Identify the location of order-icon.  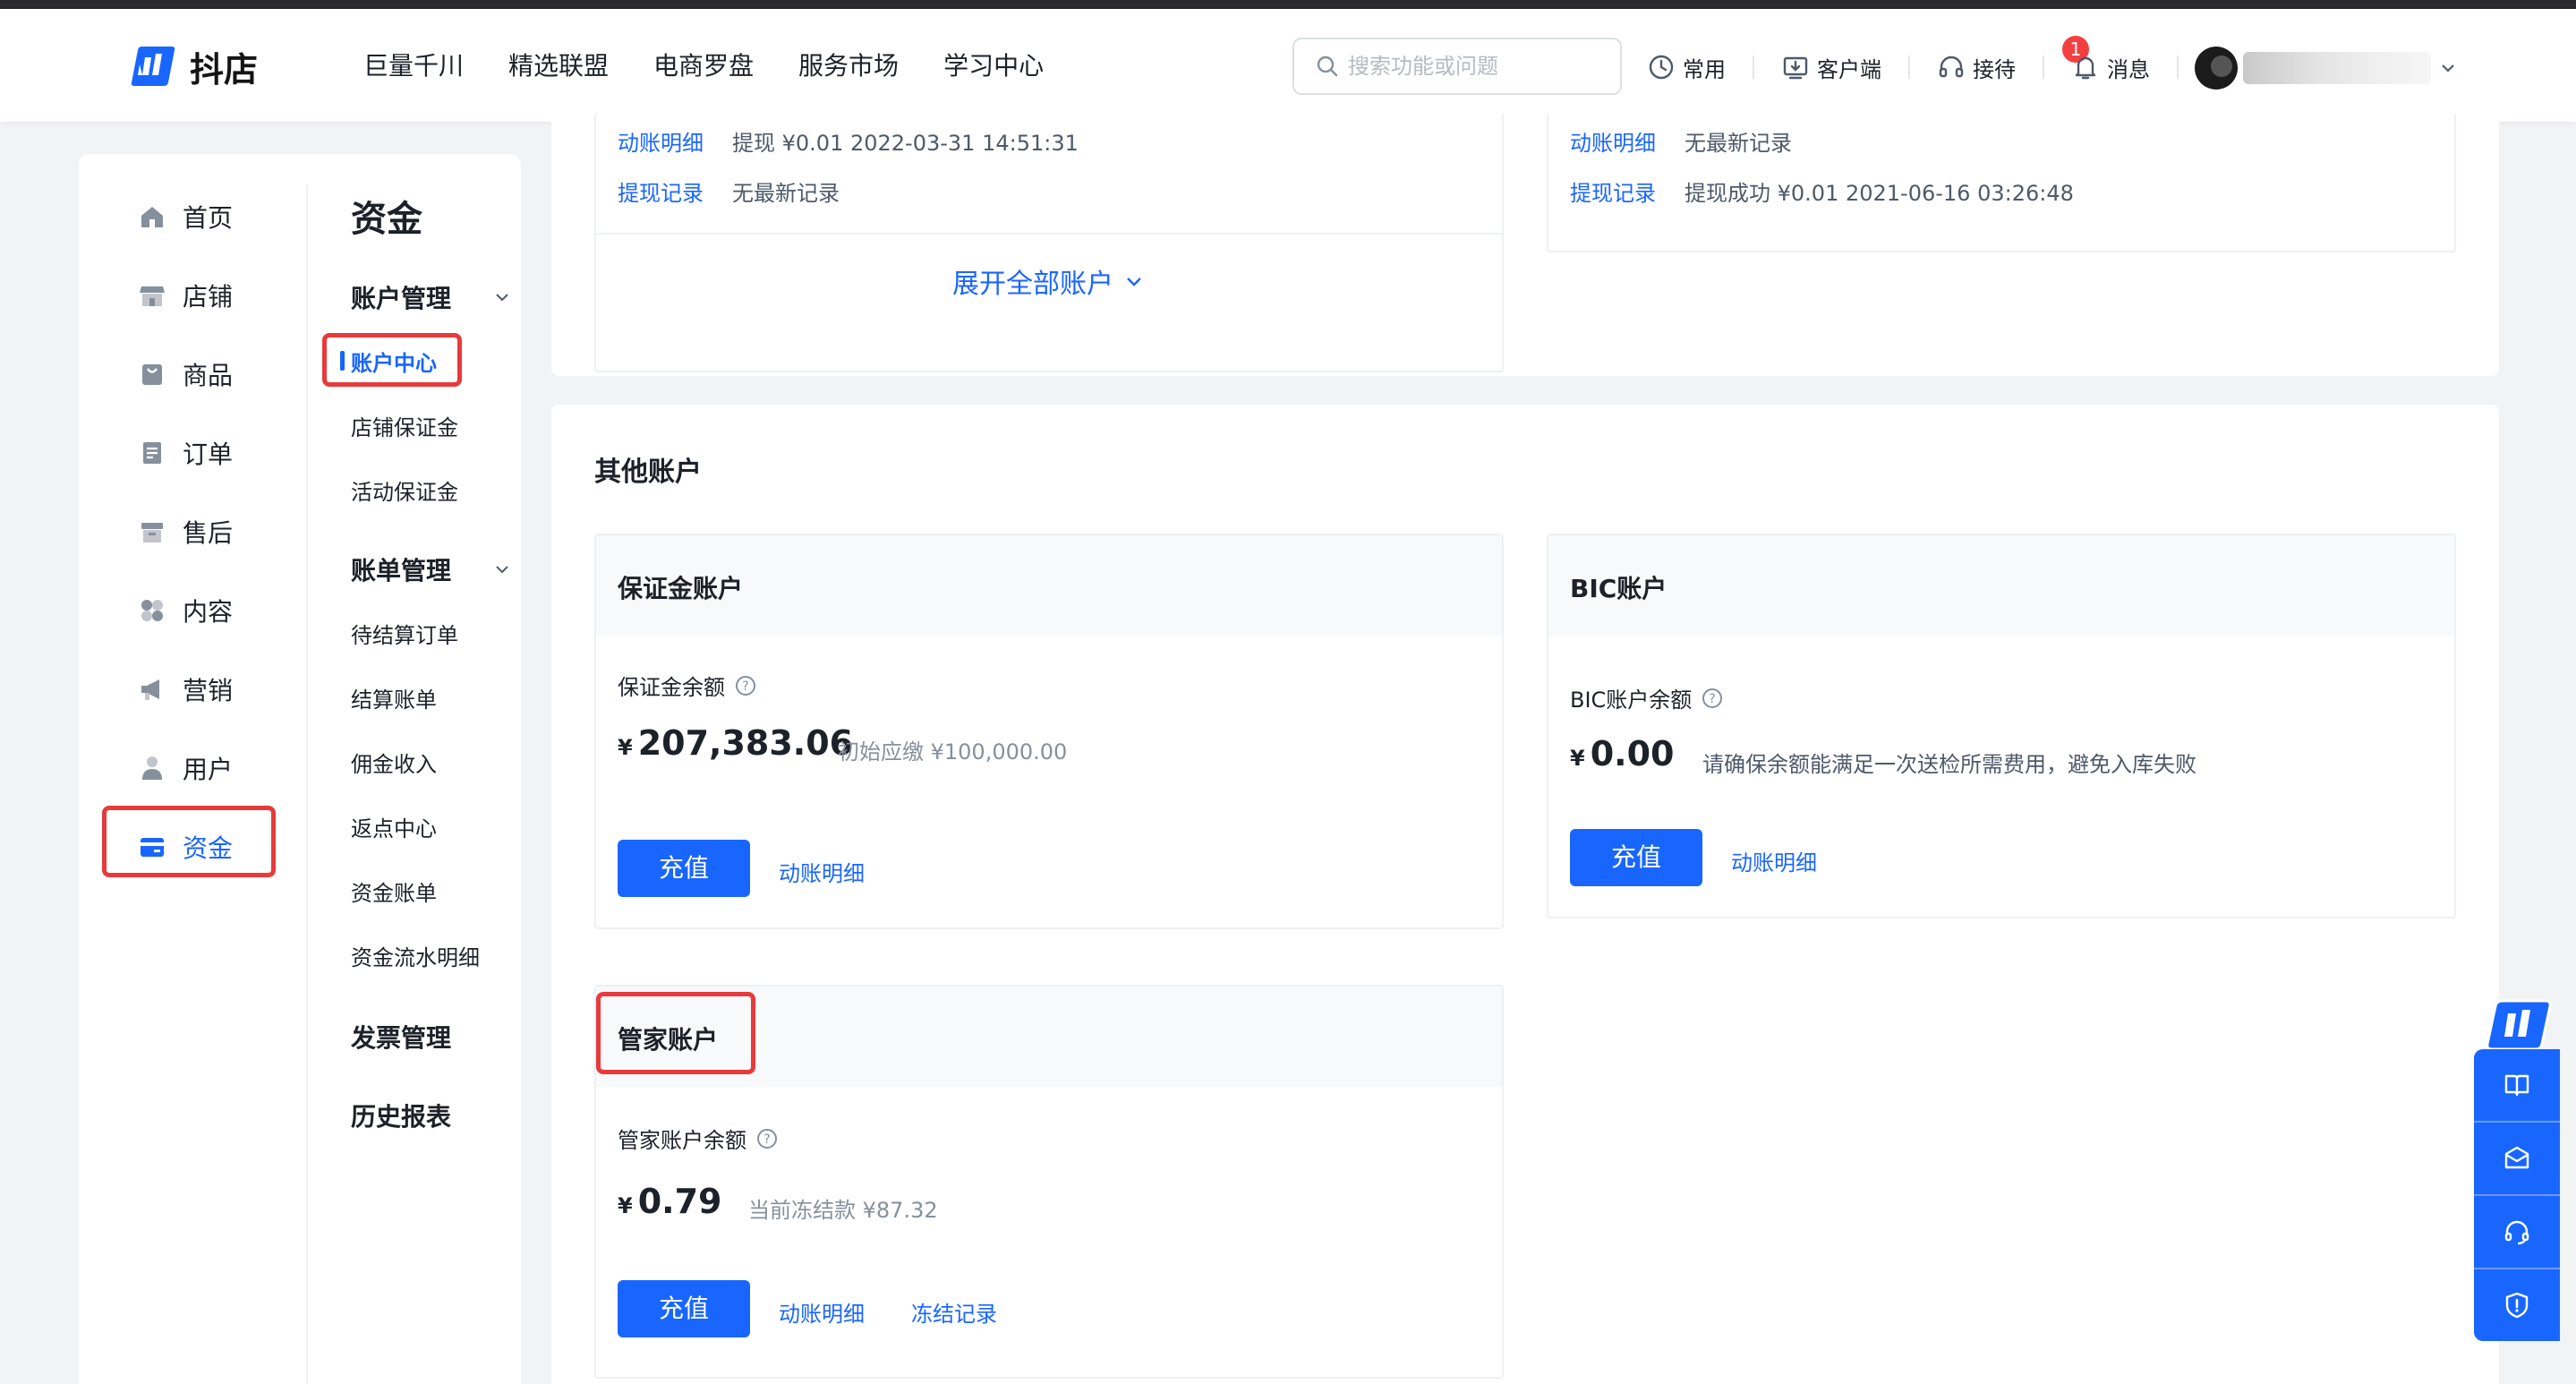
(152, 453).